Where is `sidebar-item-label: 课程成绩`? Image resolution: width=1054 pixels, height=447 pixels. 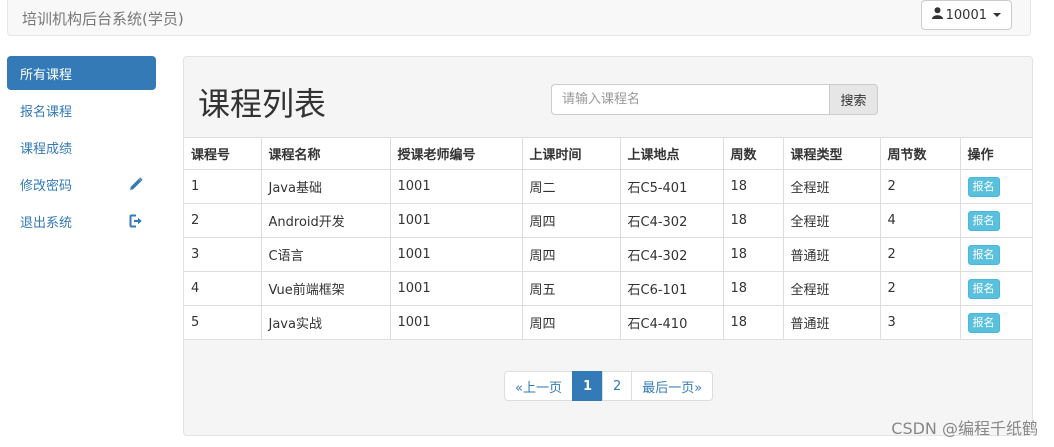 sidebar-item-label: 课程成绩 is located at coordinates (46, 149).